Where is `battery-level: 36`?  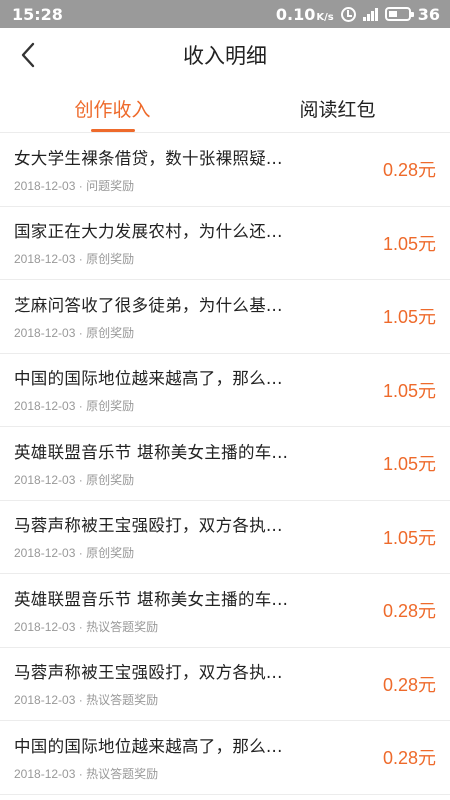
battery-level: 36 is located at coordinates (428, 14).